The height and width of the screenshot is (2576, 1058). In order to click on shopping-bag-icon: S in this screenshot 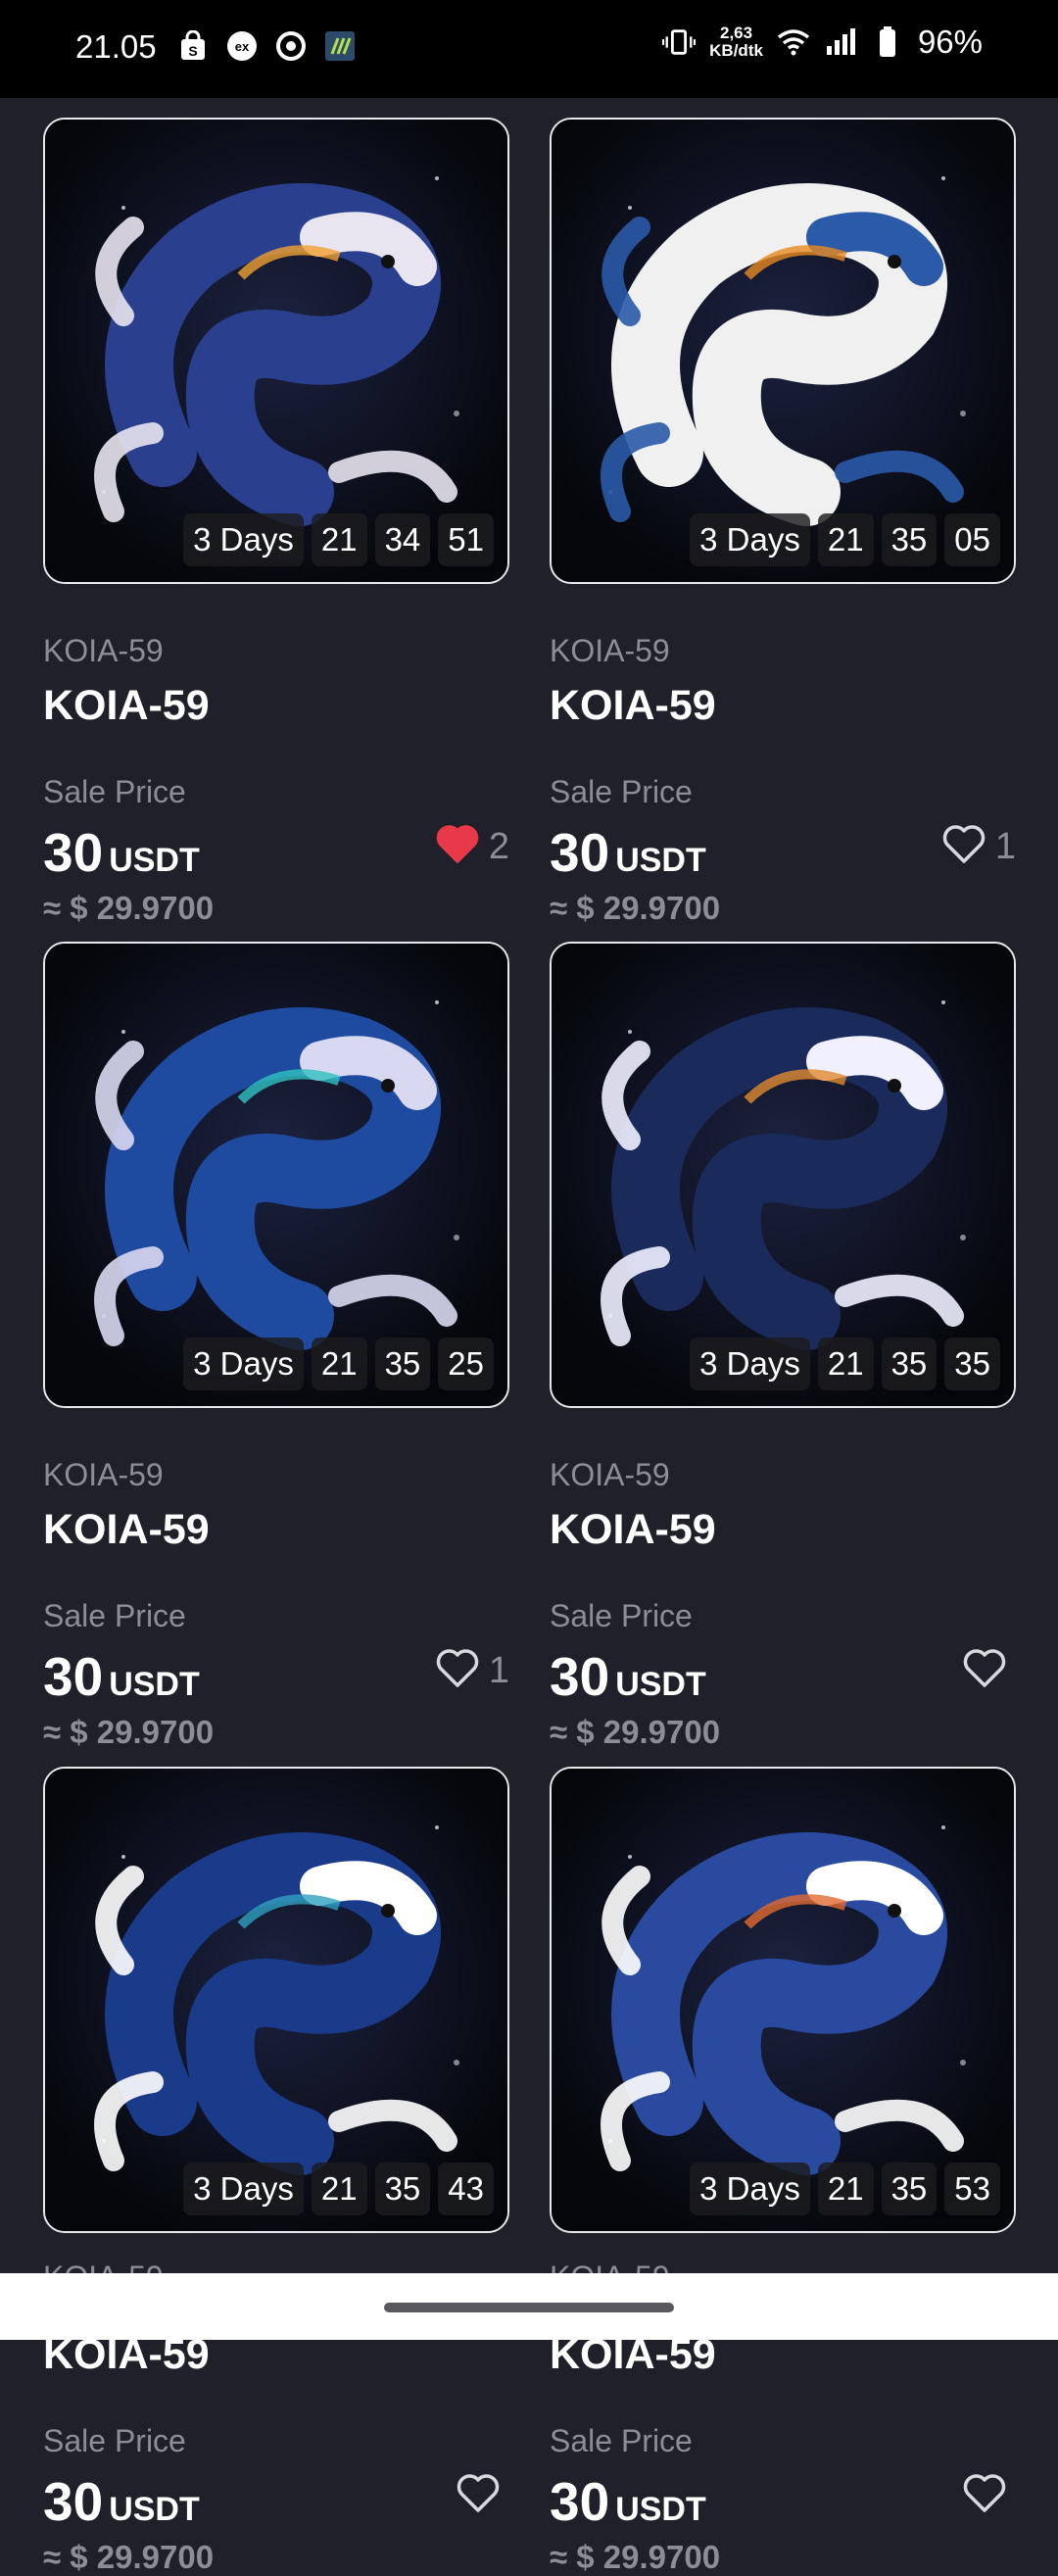, I will do `click(193, 46)`.